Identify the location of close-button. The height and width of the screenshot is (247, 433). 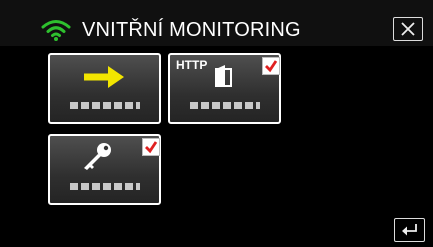
(408, 29).